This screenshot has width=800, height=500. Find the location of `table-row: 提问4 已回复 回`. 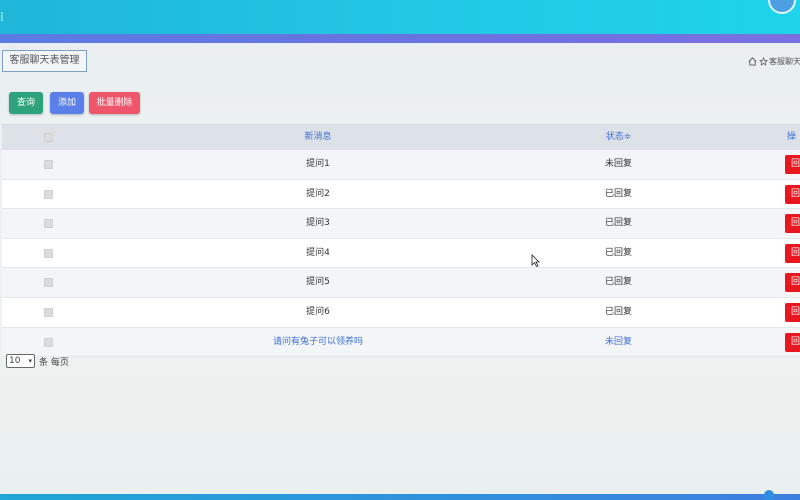

table-row: 提问4 已回复 回 is located at coordinates (401, 254).